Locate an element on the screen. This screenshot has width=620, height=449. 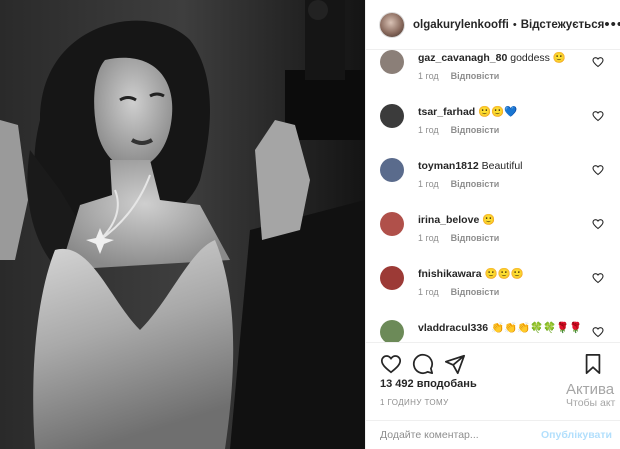
post-header: olgakurylenkooffi • Відстежується ••• is located at coordinates (493, 25).